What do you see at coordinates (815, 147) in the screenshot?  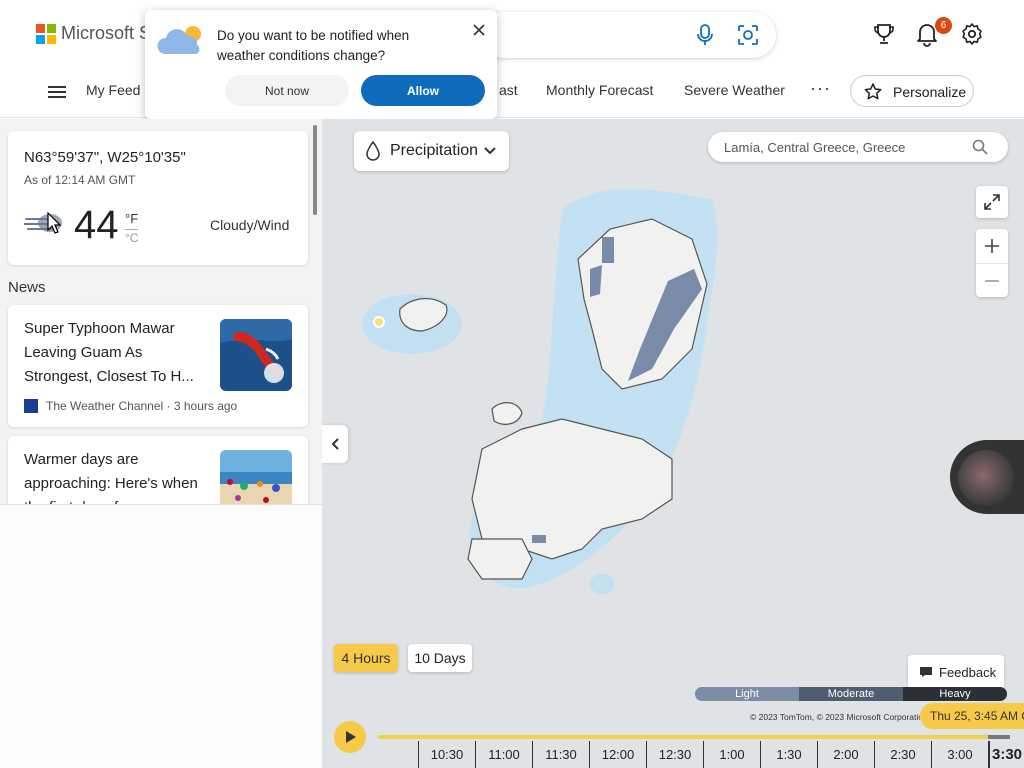 I see `map-search-value: Lamía, Central Greece, Greece` at bounding box center [815, 147].